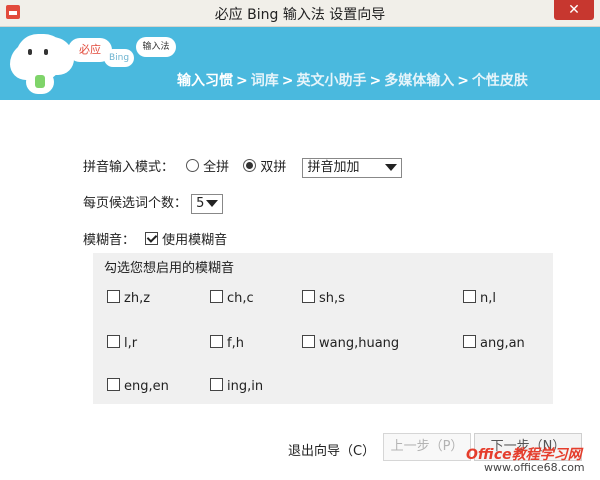 The image size is (600, 480). Describe the element at coordinates (574, 10) in the screenshot. I see `close-button: ✕` at that location.